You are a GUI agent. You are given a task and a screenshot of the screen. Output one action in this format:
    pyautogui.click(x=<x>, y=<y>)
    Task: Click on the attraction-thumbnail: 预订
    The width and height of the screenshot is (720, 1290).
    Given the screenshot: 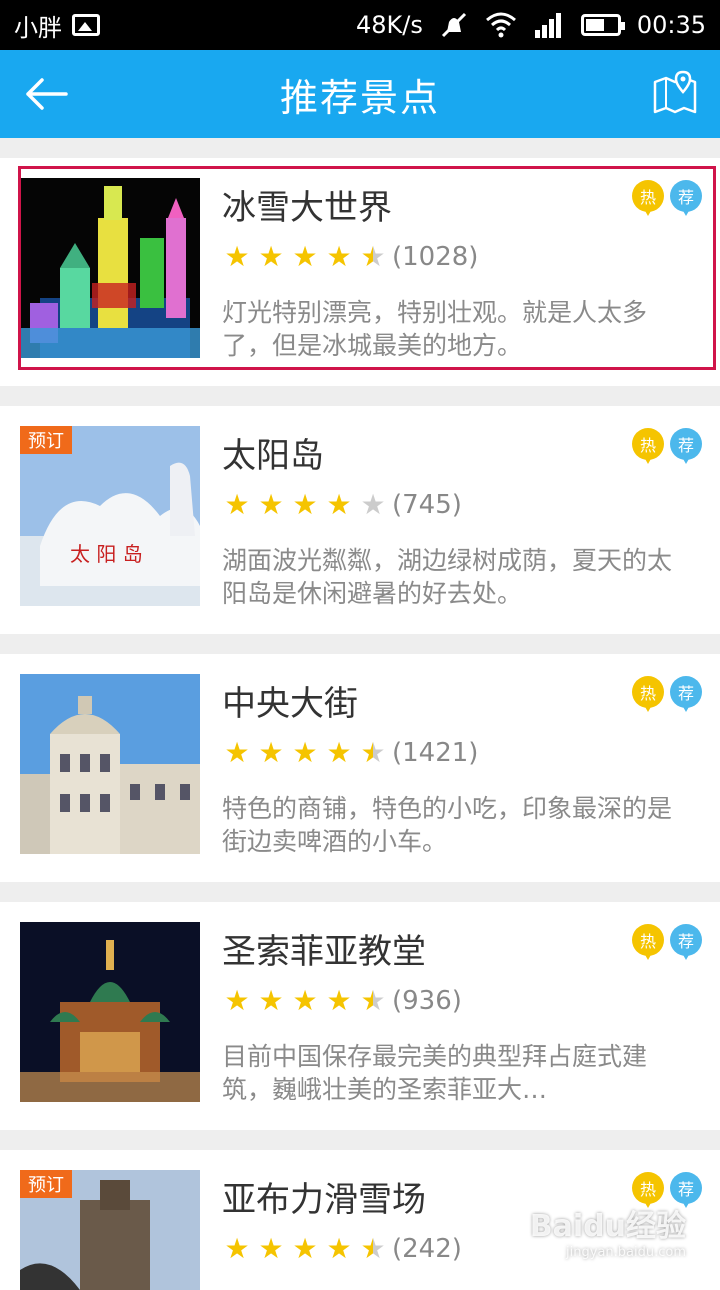 What is the action you would take?
    pyautogui.click(x=110, y=1230)
    